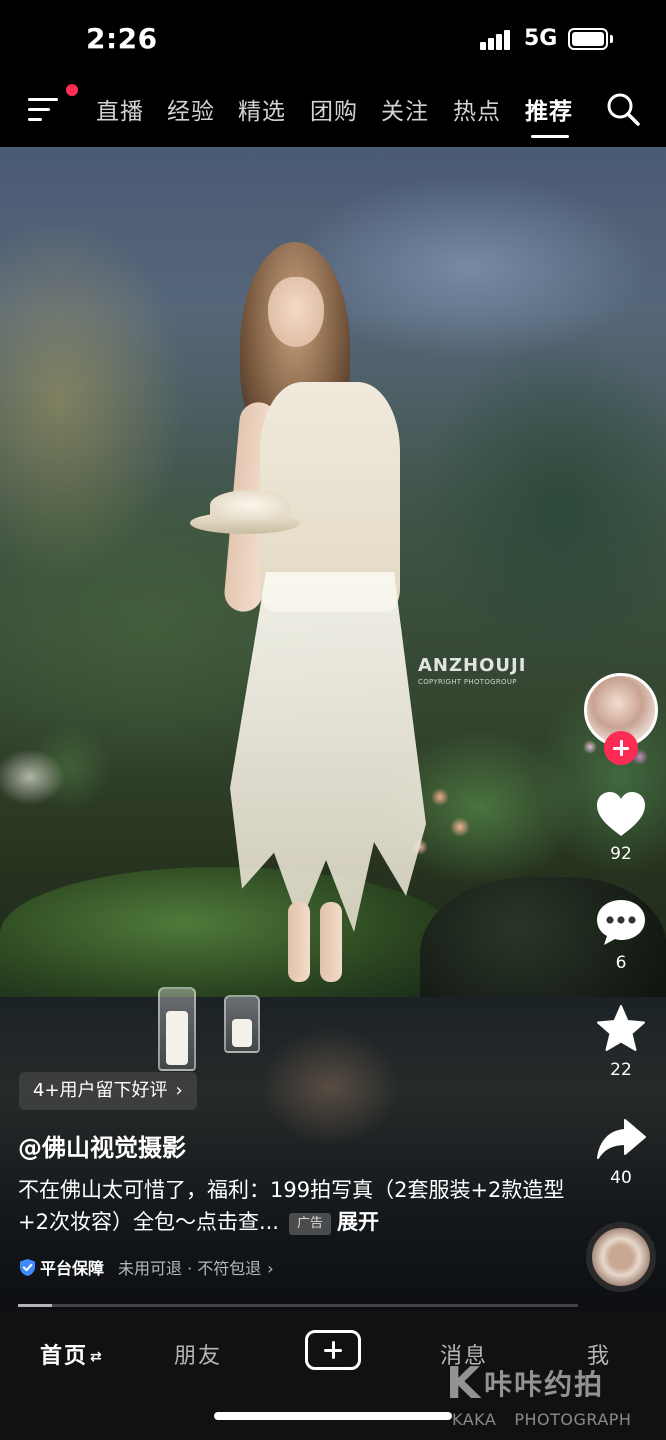 The image size is (666, 1440). I want to click on platform-guarantee: 平台保障 未用可退 · 不符包退 ›, so click(146, 1267).